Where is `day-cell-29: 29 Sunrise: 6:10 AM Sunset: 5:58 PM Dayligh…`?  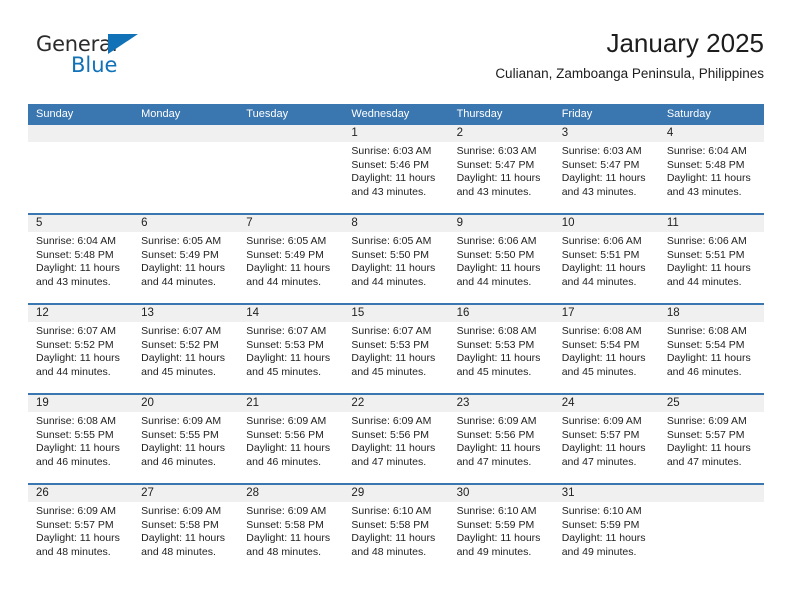
day-cell-29: 29 Sunrise: 6:10 AM Sunset: 5:58 PM Dayligh… is located at coordinates (396, 529).